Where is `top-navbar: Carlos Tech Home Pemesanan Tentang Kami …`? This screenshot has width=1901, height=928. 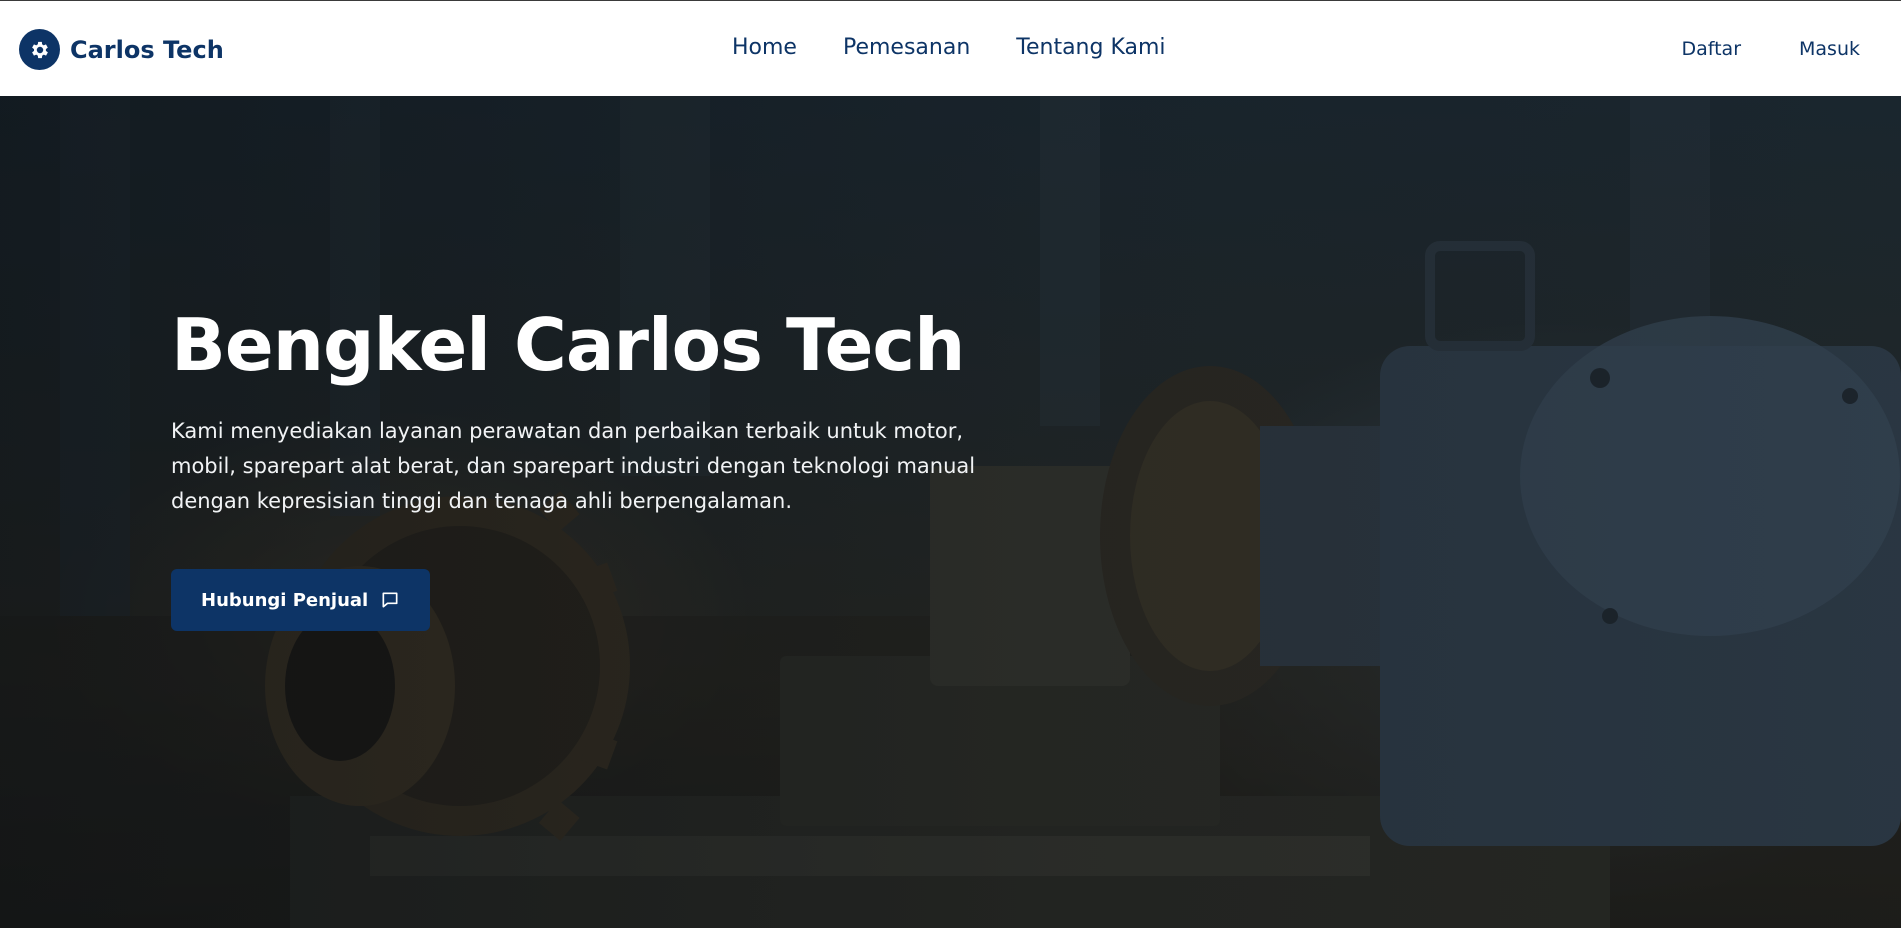
top-navbar: Carlos Tech Home Pemesanan Tentang Kami … is located at coordinates (950, 48).